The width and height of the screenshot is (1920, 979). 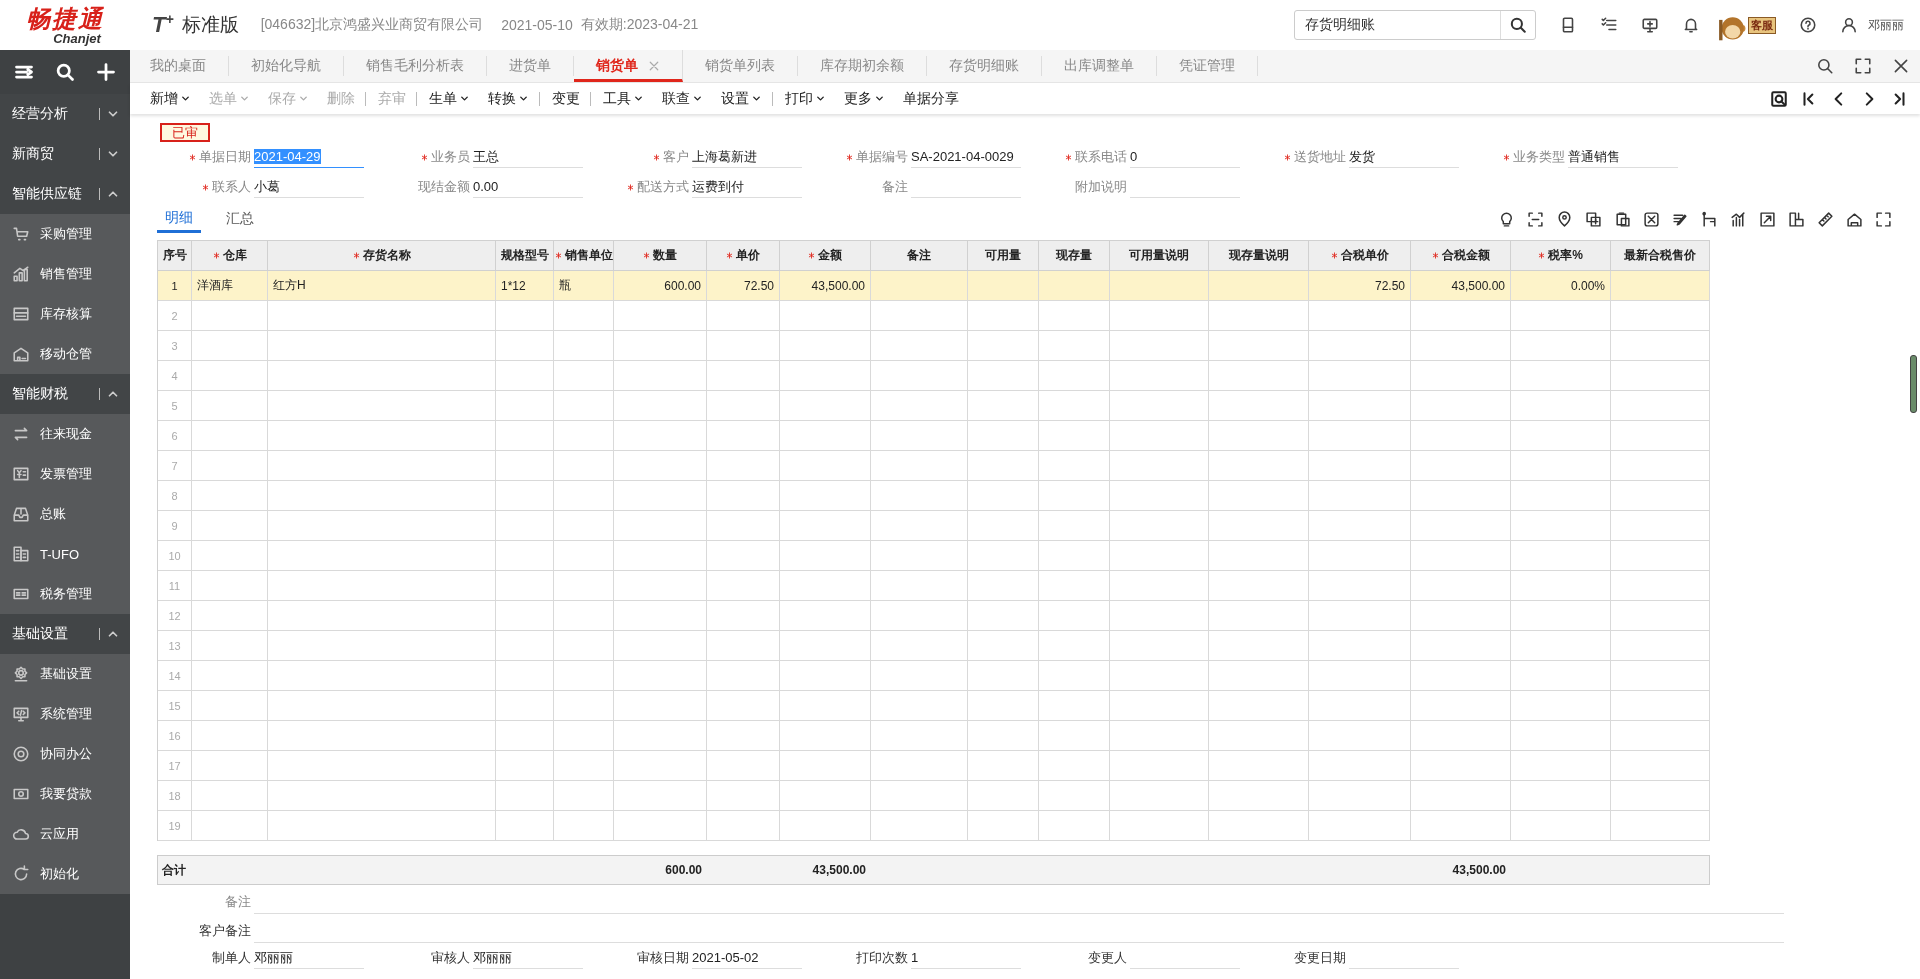 What do you see at coordinates (1762, 25) in the screenshot?
I see `support-sign: 客服` at bounding box center [1762, 25].